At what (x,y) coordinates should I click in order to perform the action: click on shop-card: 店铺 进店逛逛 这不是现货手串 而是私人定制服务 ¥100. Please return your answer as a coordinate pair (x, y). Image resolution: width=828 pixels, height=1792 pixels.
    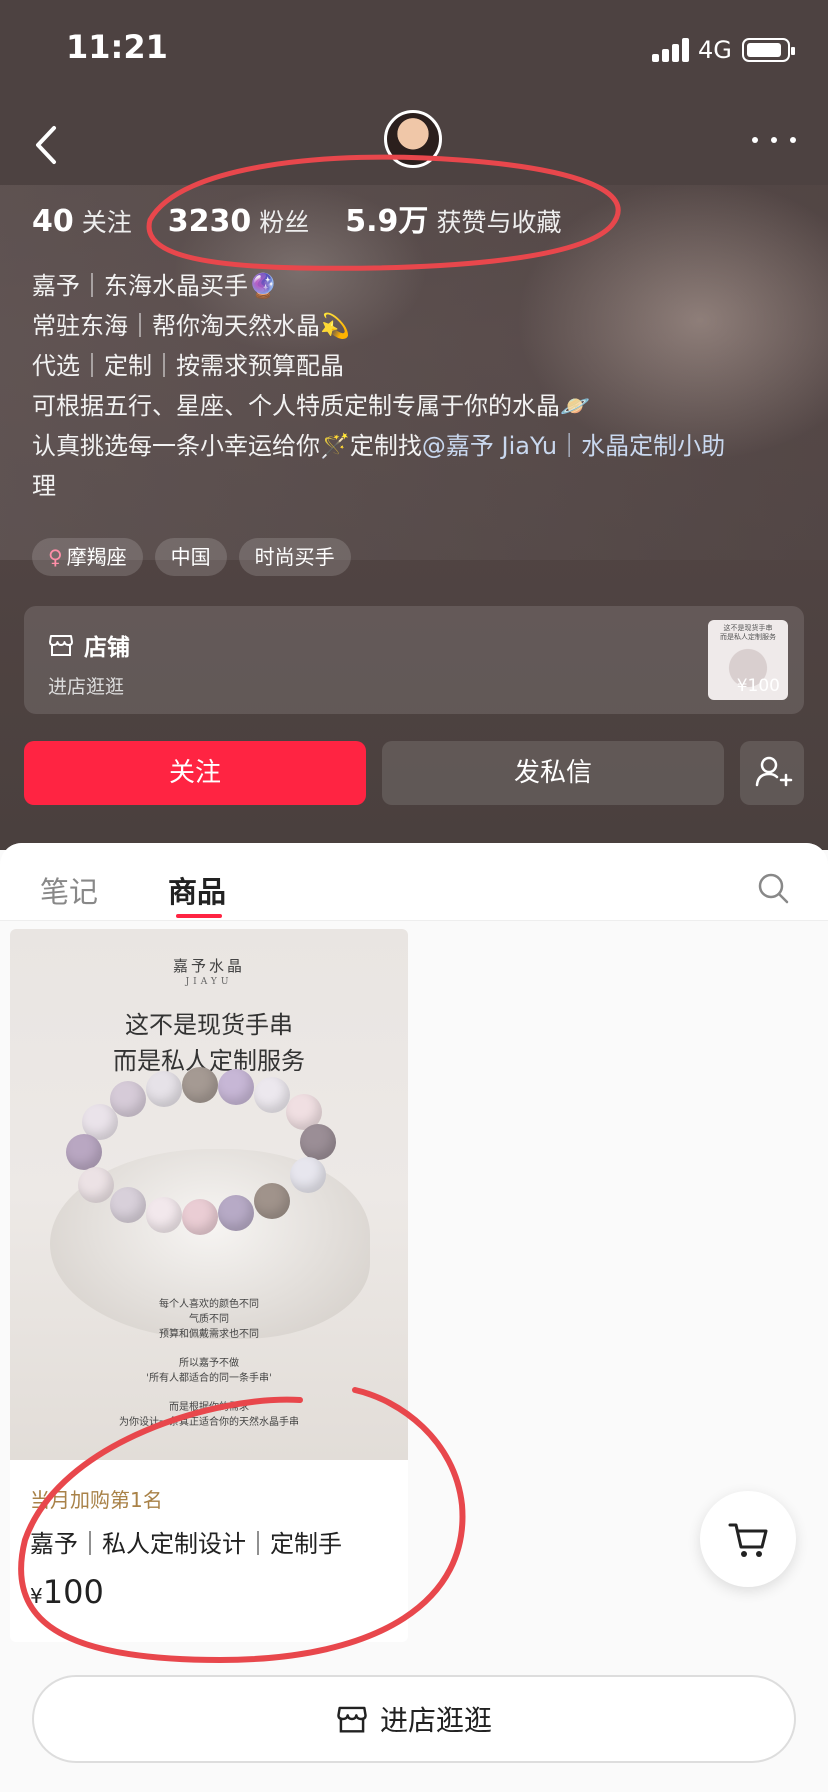
    Looking at the image, I should click on (414, 660).